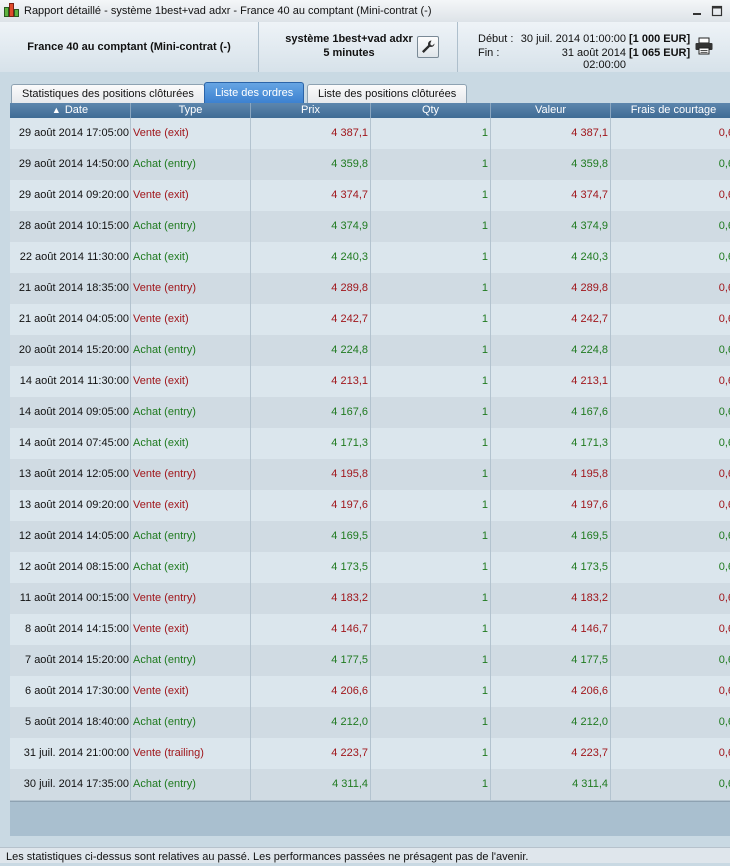  What do you see at coordinates (551, 567) in the screenshot?
I see `cell-valeur: 4 173,5` at bounding box center [551, 567].